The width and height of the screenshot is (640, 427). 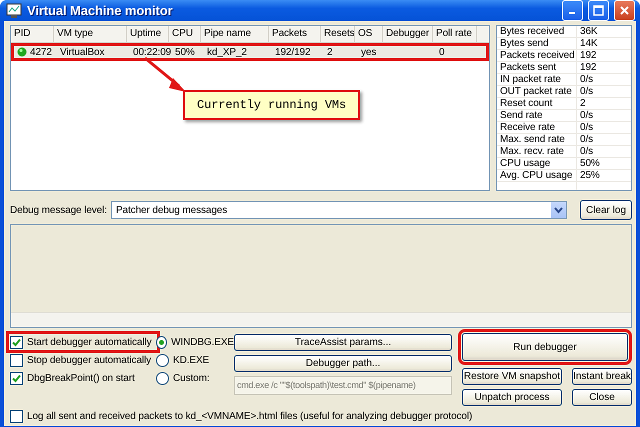 I want to click on column-header: OS, so click(x=369, y=34).